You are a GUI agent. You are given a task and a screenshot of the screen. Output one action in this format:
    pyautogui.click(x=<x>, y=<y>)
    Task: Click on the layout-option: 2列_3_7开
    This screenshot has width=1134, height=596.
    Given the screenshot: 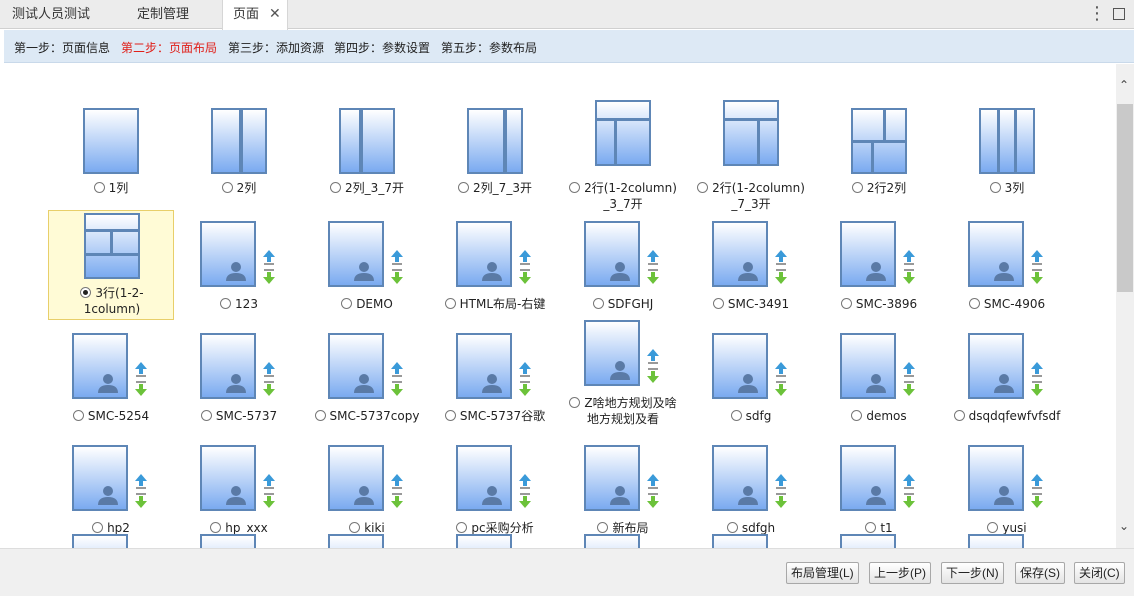 What is the action you would take?
    pyautogui.click(x=367, y=129)
    